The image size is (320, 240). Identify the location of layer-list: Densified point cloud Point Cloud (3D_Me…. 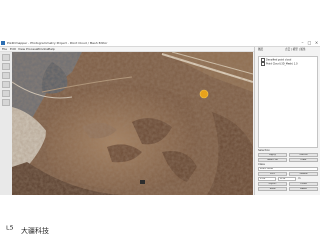
(288, 102).